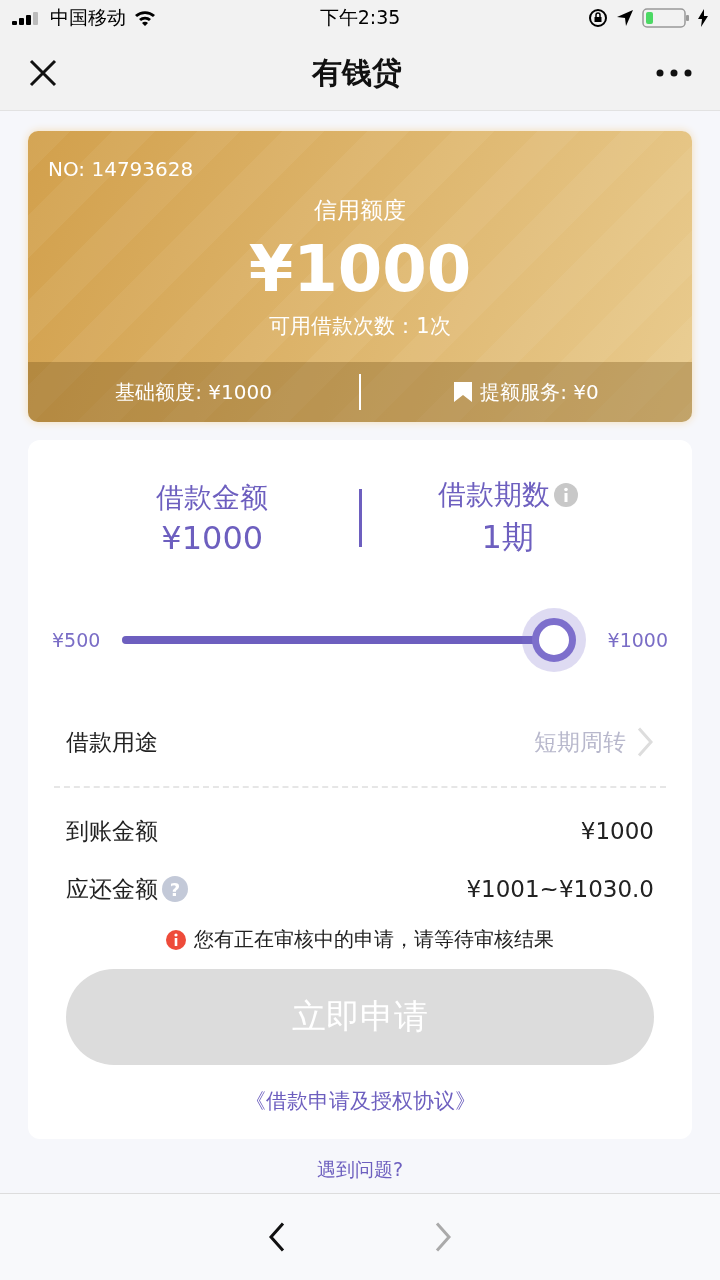 The width and height of the screenshot is (720, 1280). Describe the element at coordinates (507, 538) in the screenshot. I see `term-value: 1期` at that location.